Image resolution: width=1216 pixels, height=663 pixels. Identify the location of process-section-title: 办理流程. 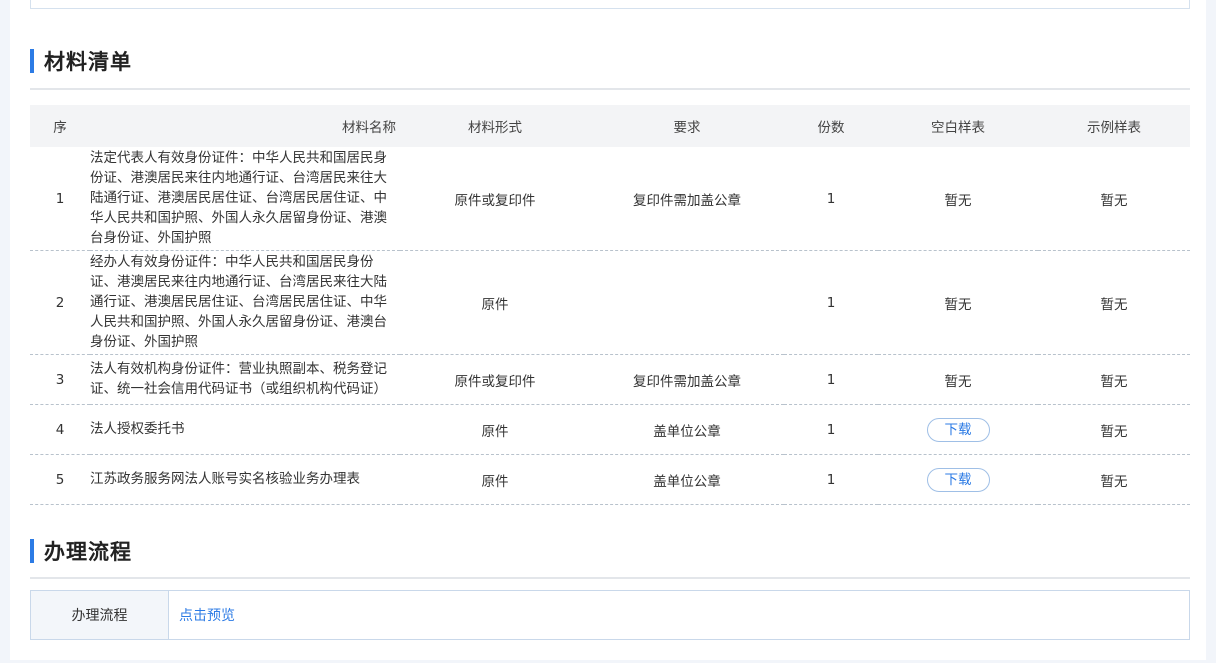
(81, 551).